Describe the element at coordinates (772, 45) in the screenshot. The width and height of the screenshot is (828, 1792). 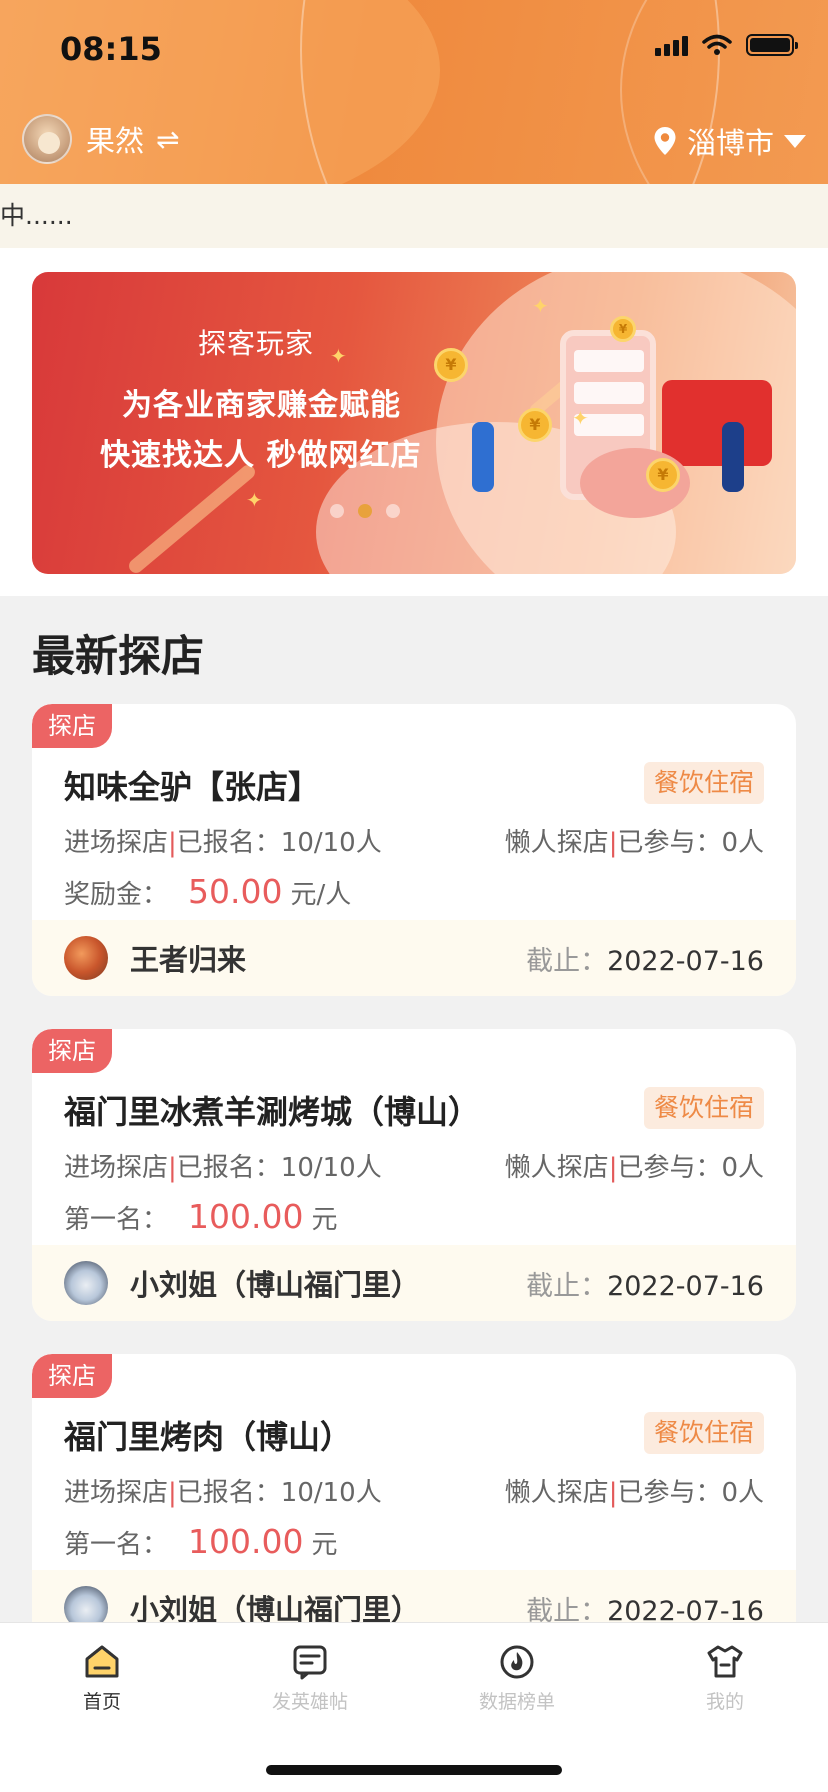
I see `battery-icon` at that location.